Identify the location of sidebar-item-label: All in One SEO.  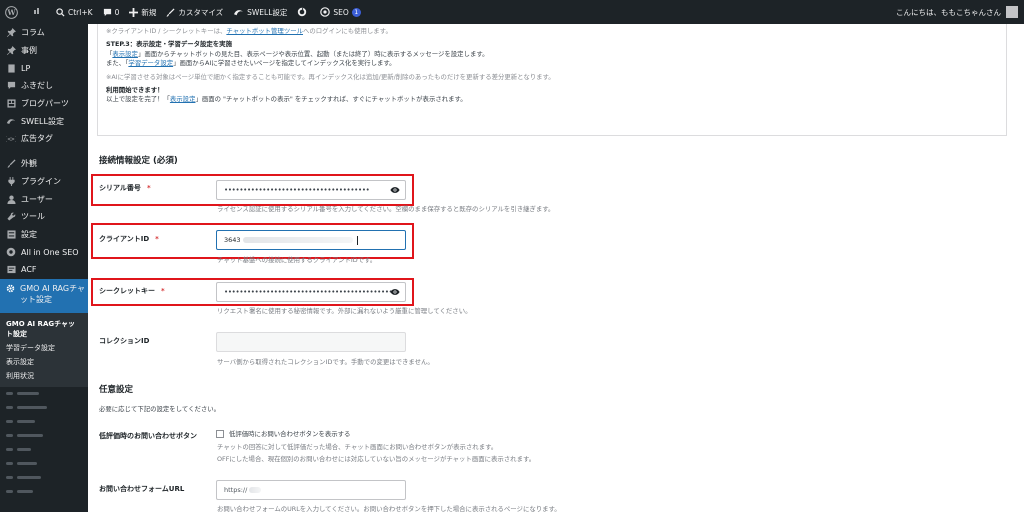
(50, 252).